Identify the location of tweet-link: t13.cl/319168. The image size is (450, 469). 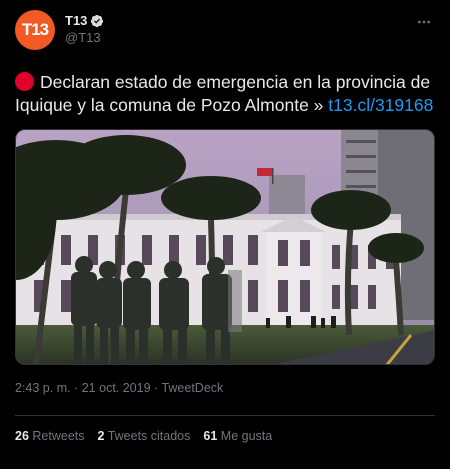
(380, 105).